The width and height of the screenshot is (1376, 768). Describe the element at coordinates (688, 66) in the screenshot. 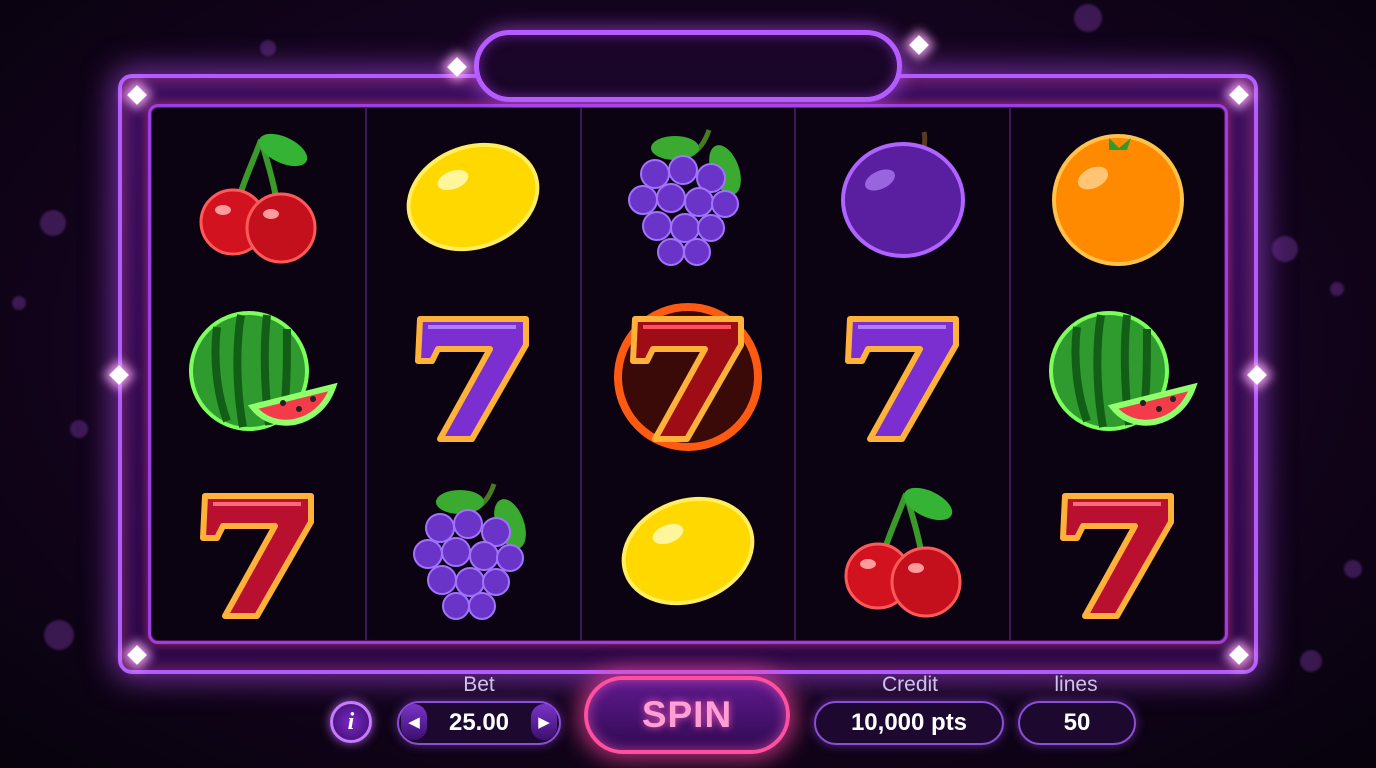

I see `top-title-plaque` at that location.